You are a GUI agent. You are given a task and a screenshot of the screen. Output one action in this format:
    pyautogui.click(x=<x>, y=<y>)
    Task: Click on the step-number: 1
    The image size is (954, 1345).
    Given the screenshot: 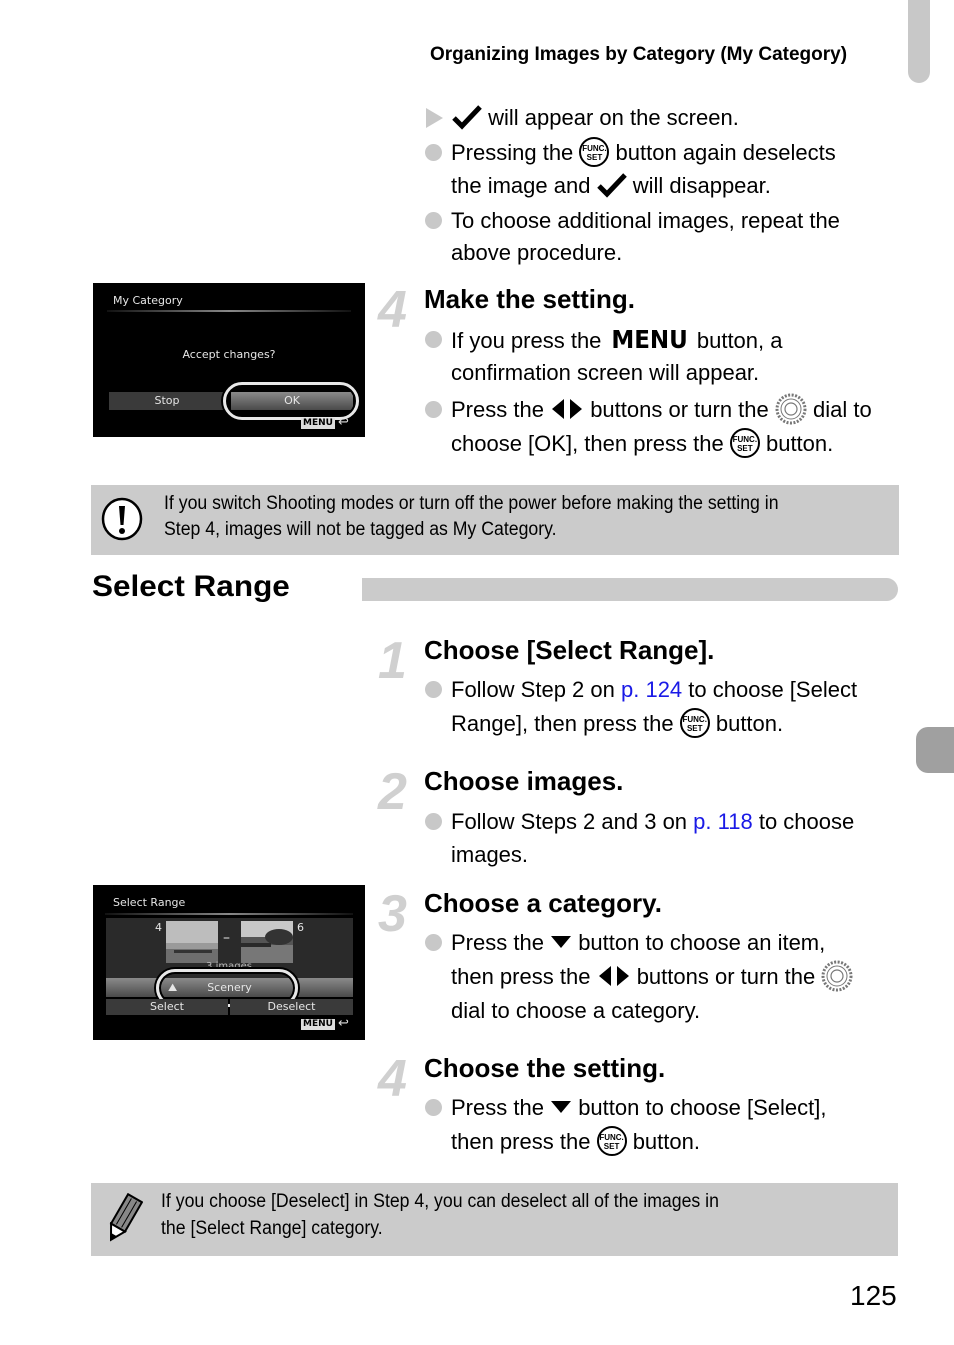 What is the action you would take?
    pyautogui.click(x=392, y=661)
    